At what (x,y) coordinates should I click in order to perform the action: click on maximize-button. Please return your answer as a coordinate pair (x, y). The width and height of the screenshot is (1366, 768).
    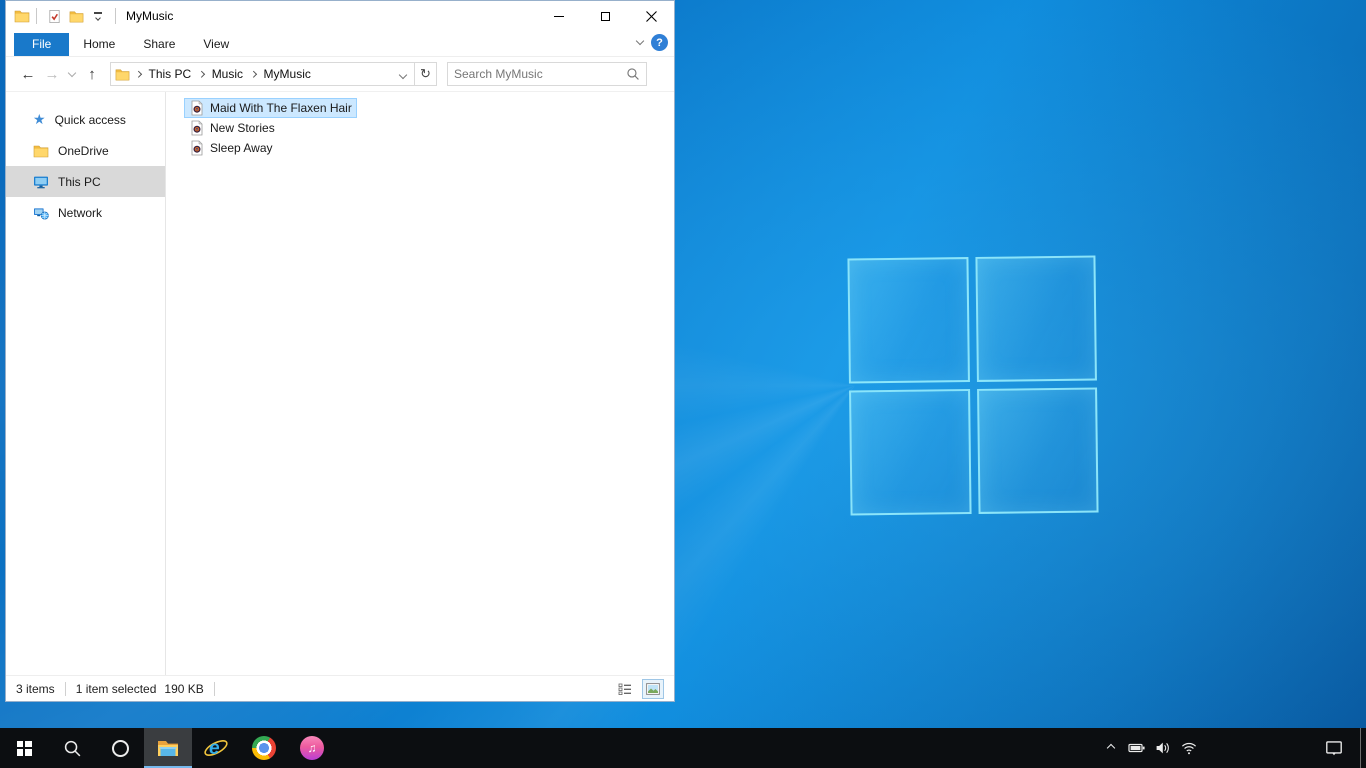
    Looking at the image, I should click on (605, 16).